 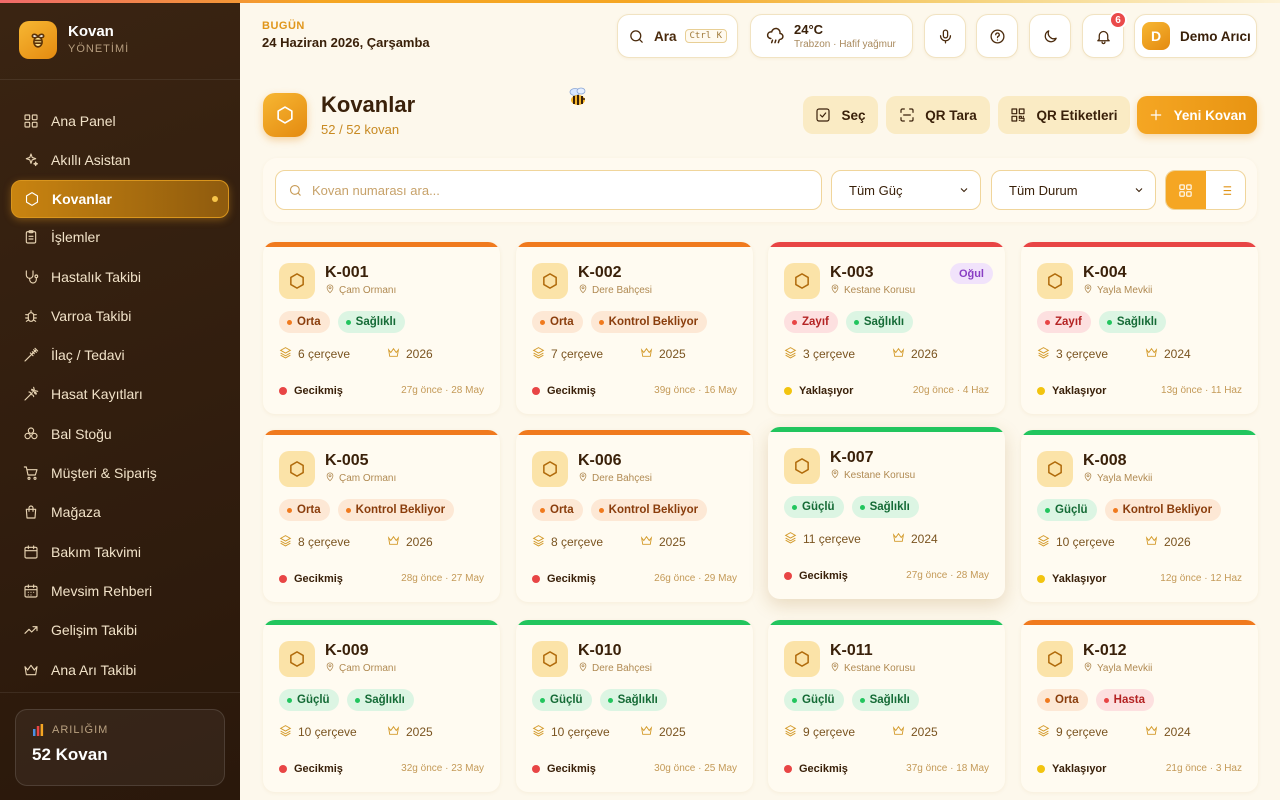 What do you see at coordinates (120, 551) in the screenshot?
I see `sidebar-item-bakim-takvimi: Bakım Takvimi` at bounding box center [120, 551].